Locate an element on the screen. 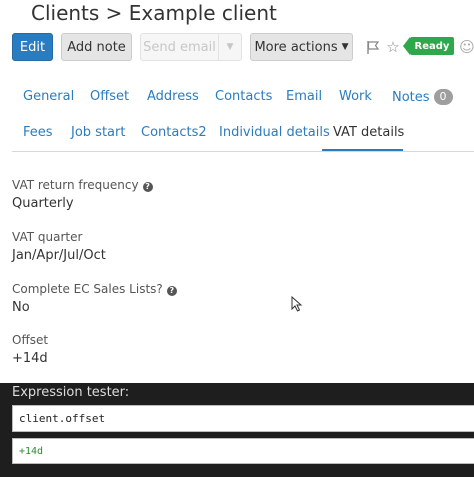  field-value-vat-quarter: Jan/Apr/Jul/Oct is located at coordinates (59, 255).